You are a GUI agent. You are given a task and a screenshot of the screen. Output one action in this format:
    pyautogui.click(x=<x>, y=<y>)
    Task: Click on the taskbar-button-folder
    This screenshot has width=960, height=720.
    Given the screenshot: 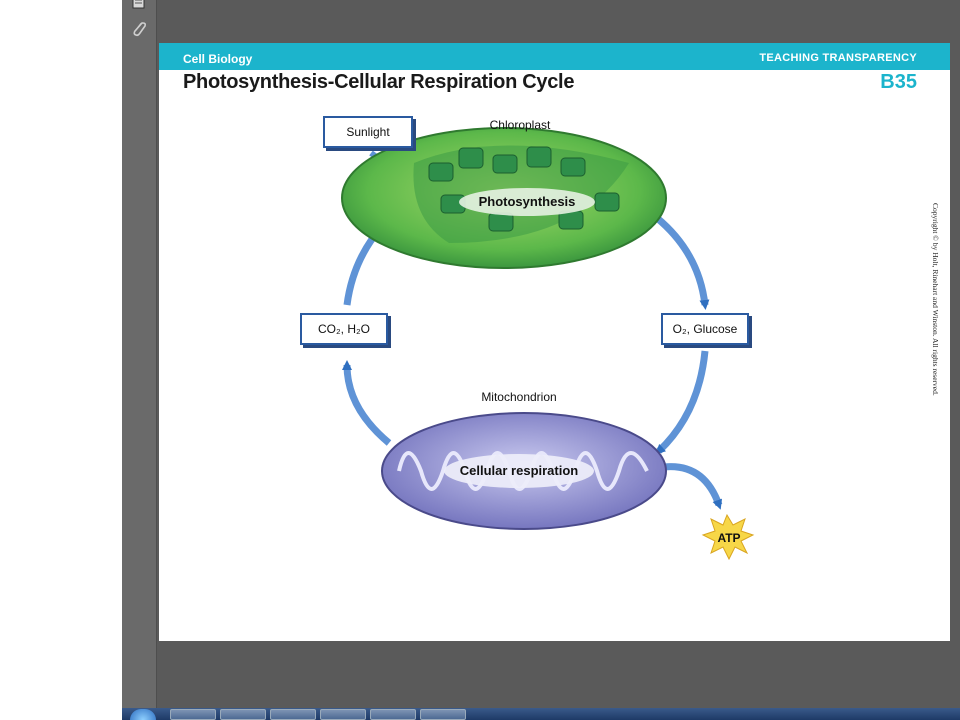 What is the action you would take?
    pyautogui.click(x=243, y=714)
    